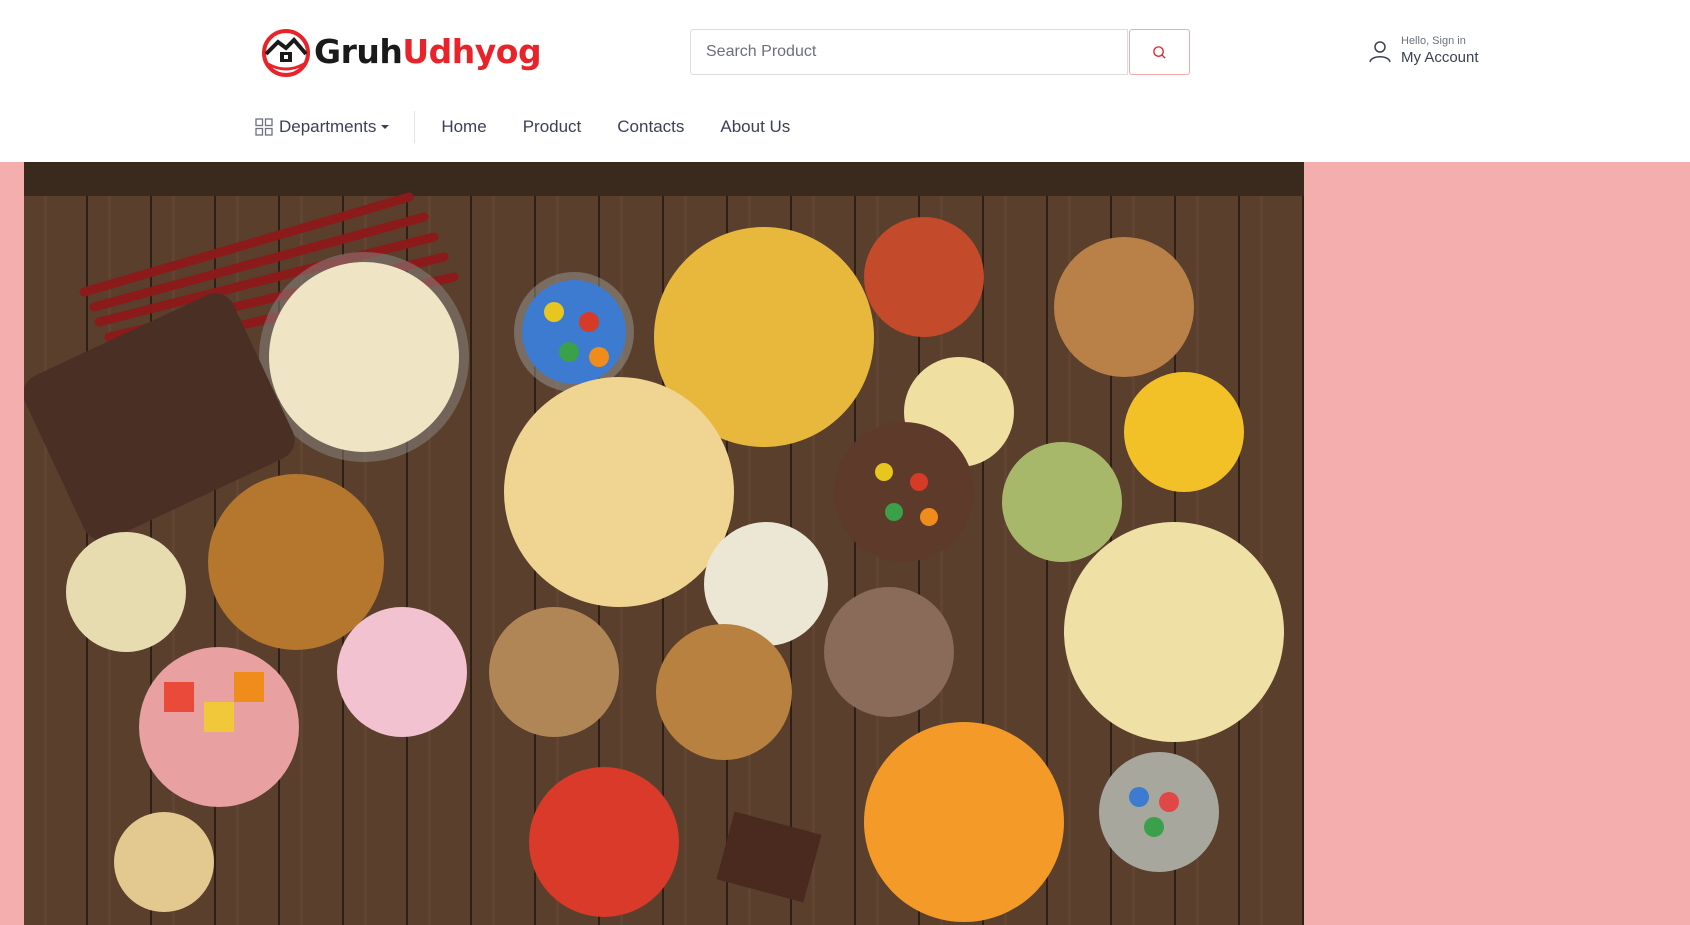 The width and height of the screenshot is (1690, 925). What do you see at coordinates (552, 127) in the screenshot?
I see `nav-link-product: Product` at bounding box center [552, 127].